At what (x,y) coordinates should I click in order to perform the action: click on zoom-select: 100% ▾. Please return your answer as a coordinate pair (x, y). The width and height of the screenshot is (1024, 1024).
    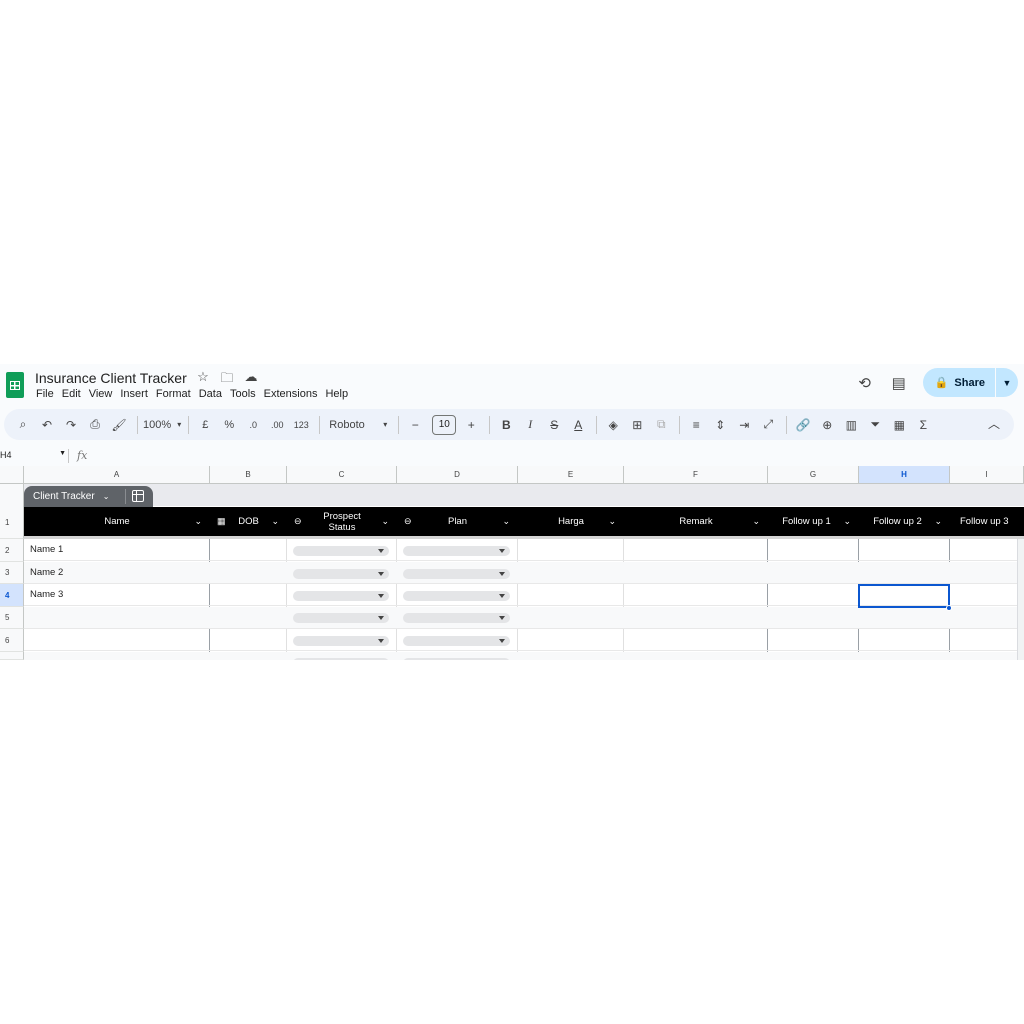
    Looking at the image, I should click on (162, 425).